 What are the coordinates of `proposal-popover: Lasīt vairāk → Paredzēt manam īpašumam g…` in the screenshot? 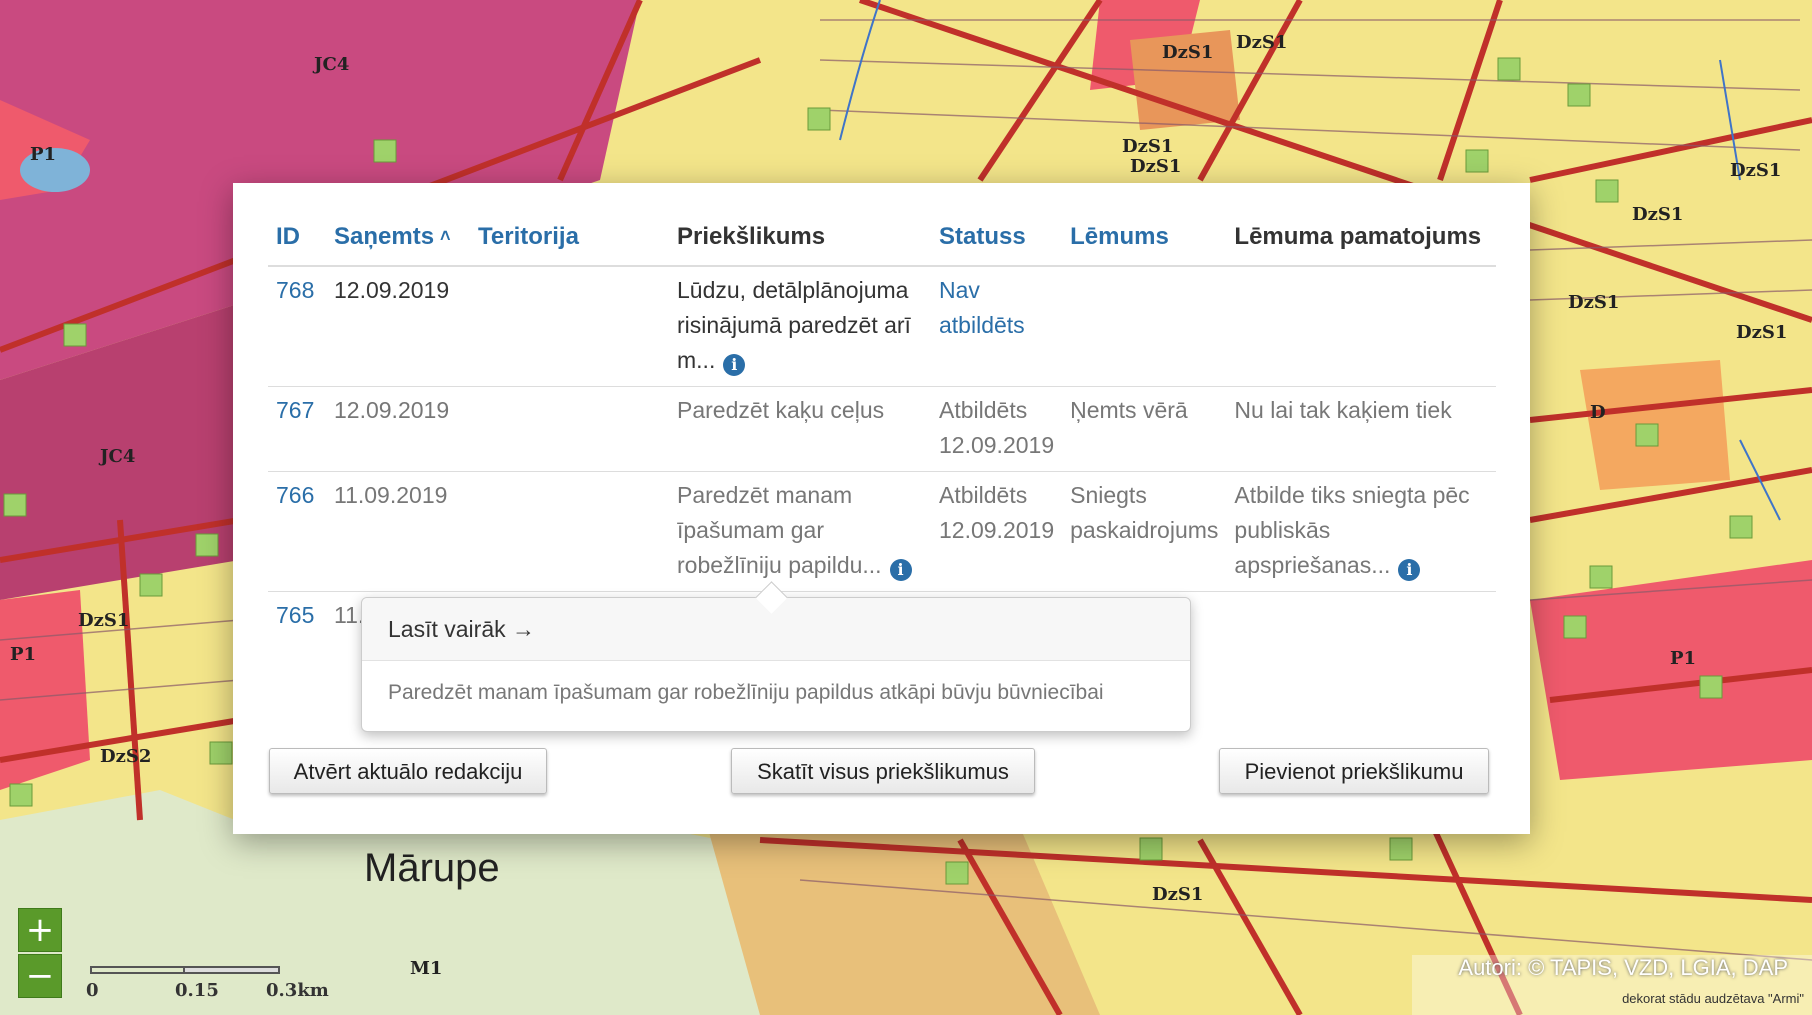 It's located at (776, 656).